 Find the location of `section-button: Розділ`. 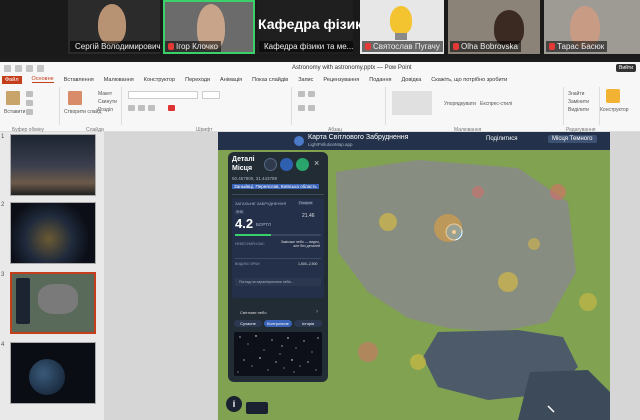

section-button: Розділ is located at coordinates (105, 110).